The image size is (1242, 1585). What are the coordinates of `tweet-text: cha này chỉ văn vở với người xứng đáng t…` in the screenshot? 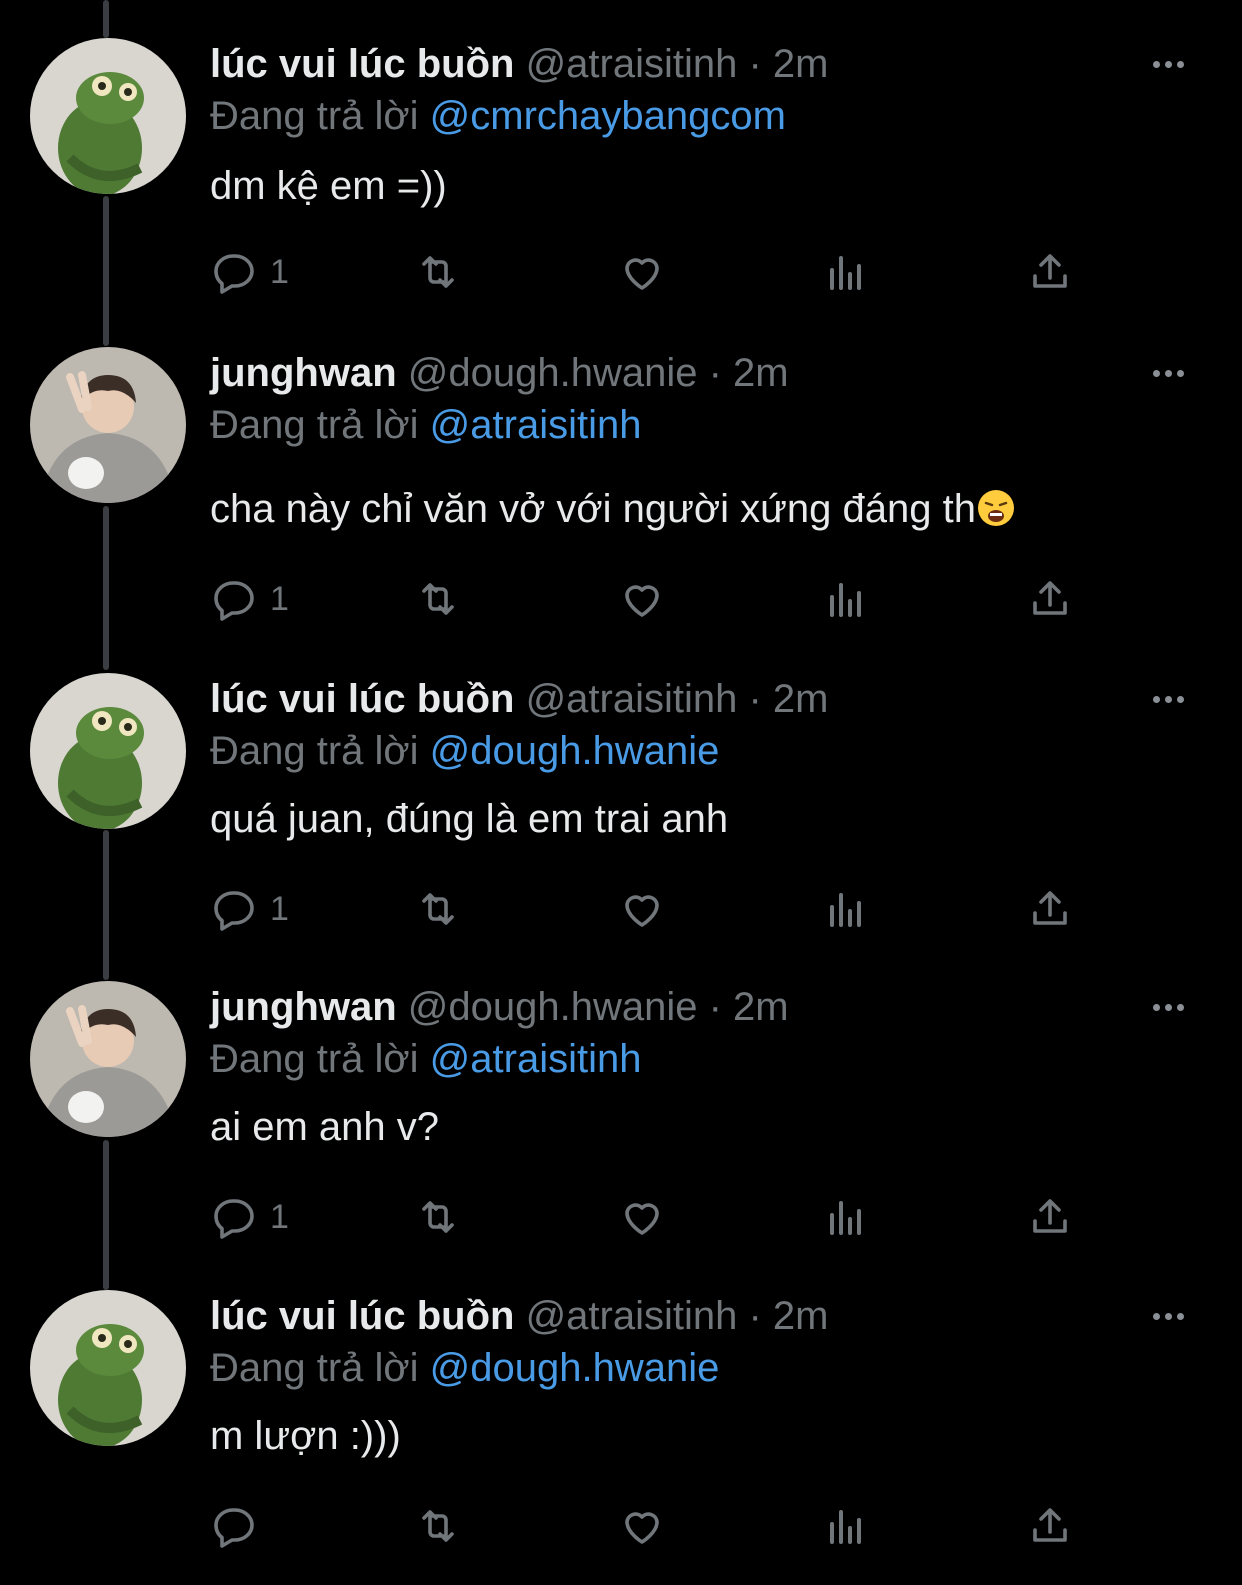 It's located at (593, 509).